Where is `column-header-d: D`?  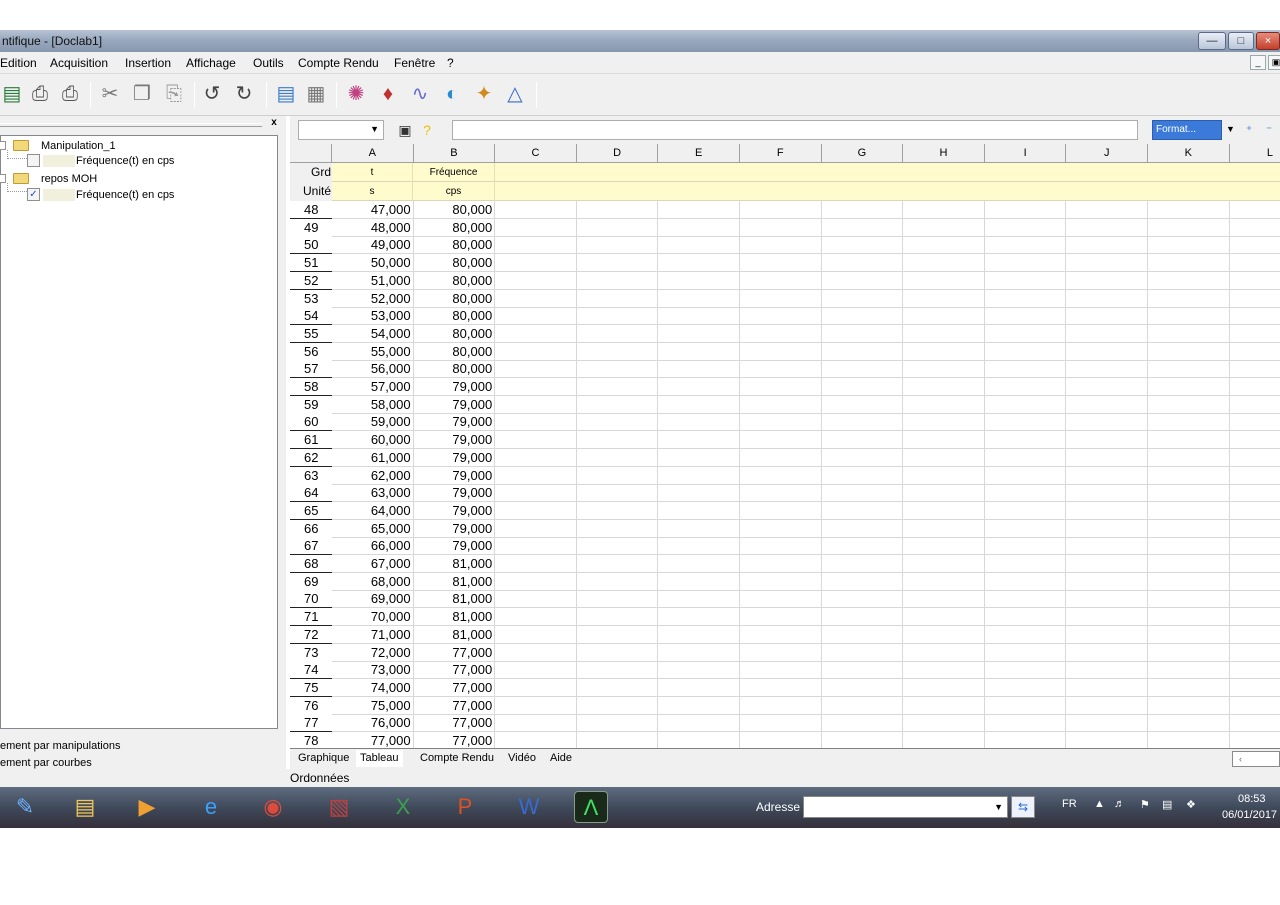
column-header-d: D is located at coordinates (617, 153).